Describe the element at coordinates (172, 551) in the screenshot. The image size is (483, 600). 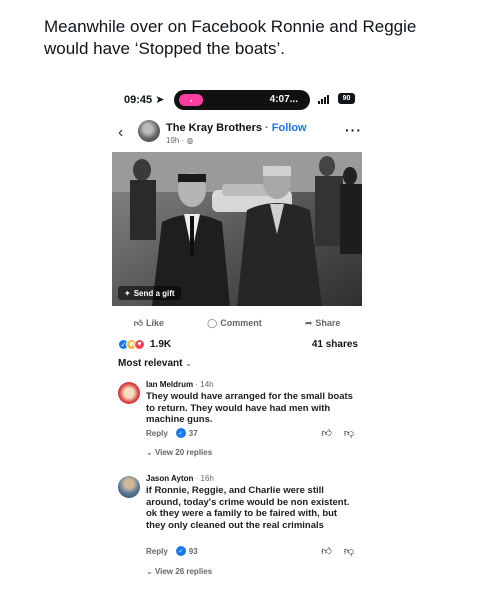
I see `comment-footer: Reply ✓ 93` at that location.